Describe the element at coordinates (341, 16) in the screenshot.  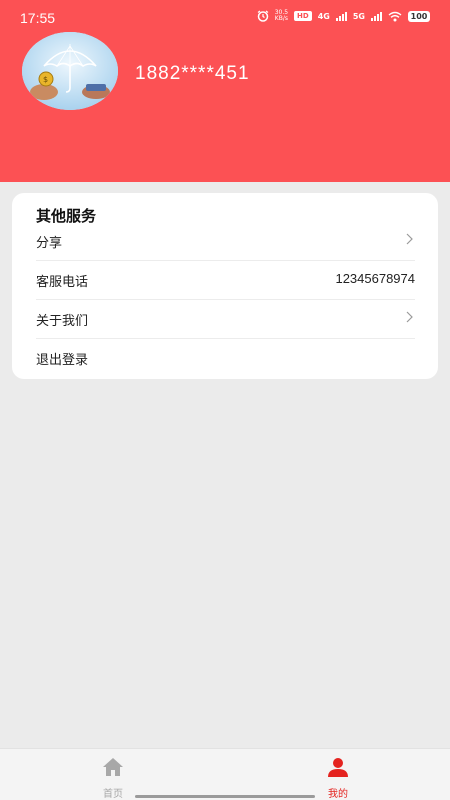
I see `signal-1-icon` at that location.